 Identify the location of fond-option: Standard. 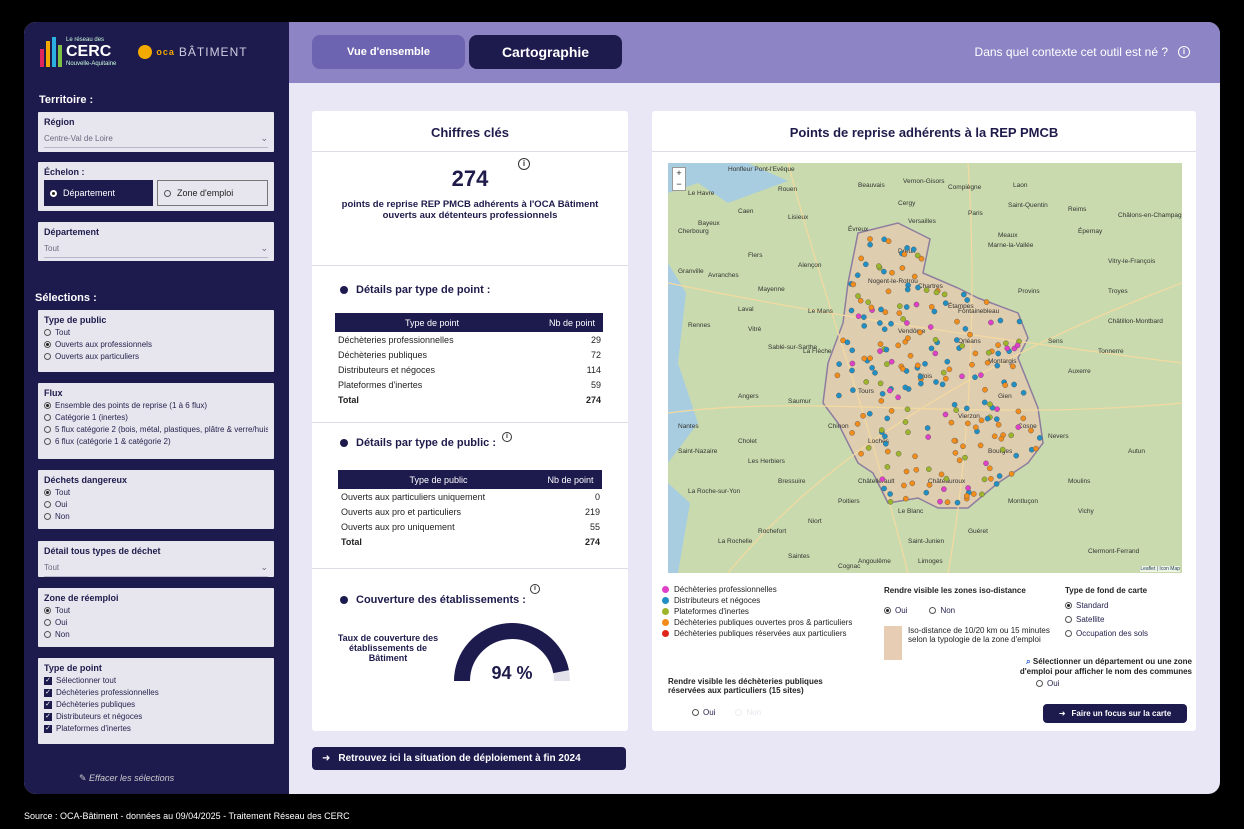
(1127, 605).